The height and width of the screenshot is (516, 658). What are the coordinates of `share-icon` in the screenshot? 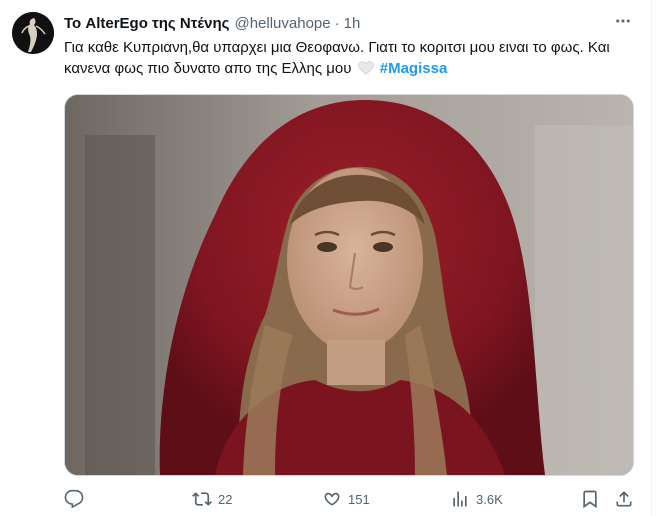 It's located at (624, 499).